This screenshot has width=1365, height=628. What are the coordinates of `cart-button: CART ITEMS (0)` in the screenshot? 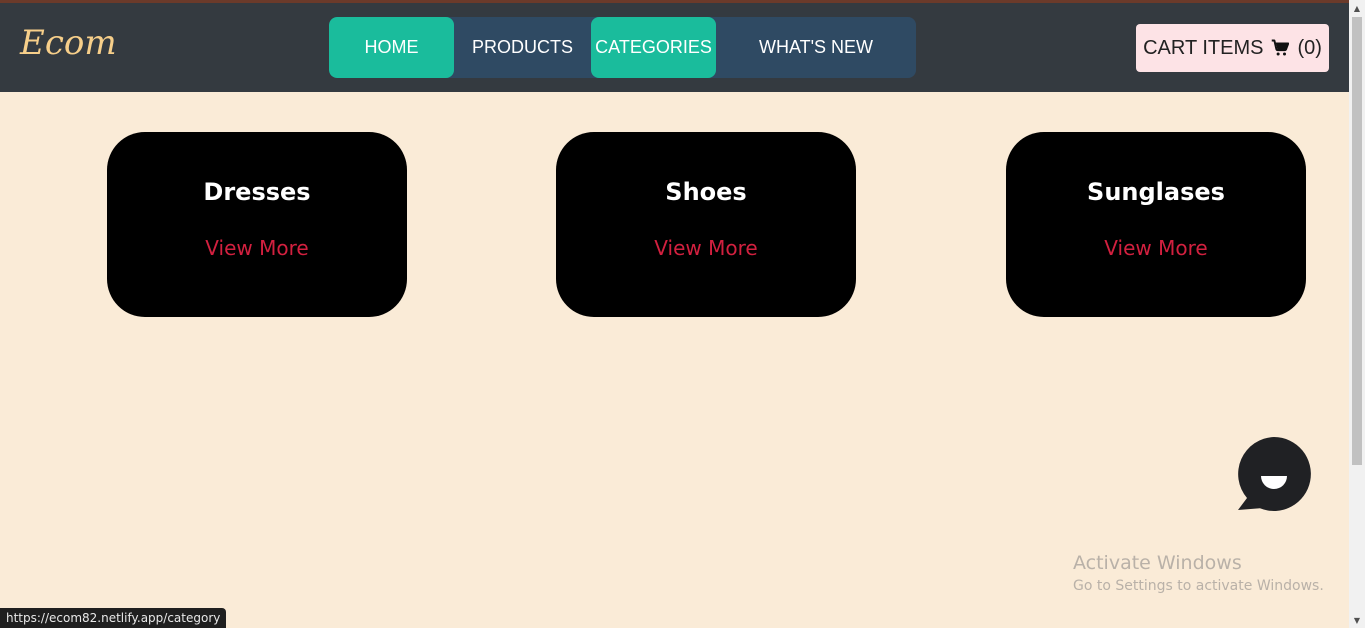 It's located at (1232, 48).